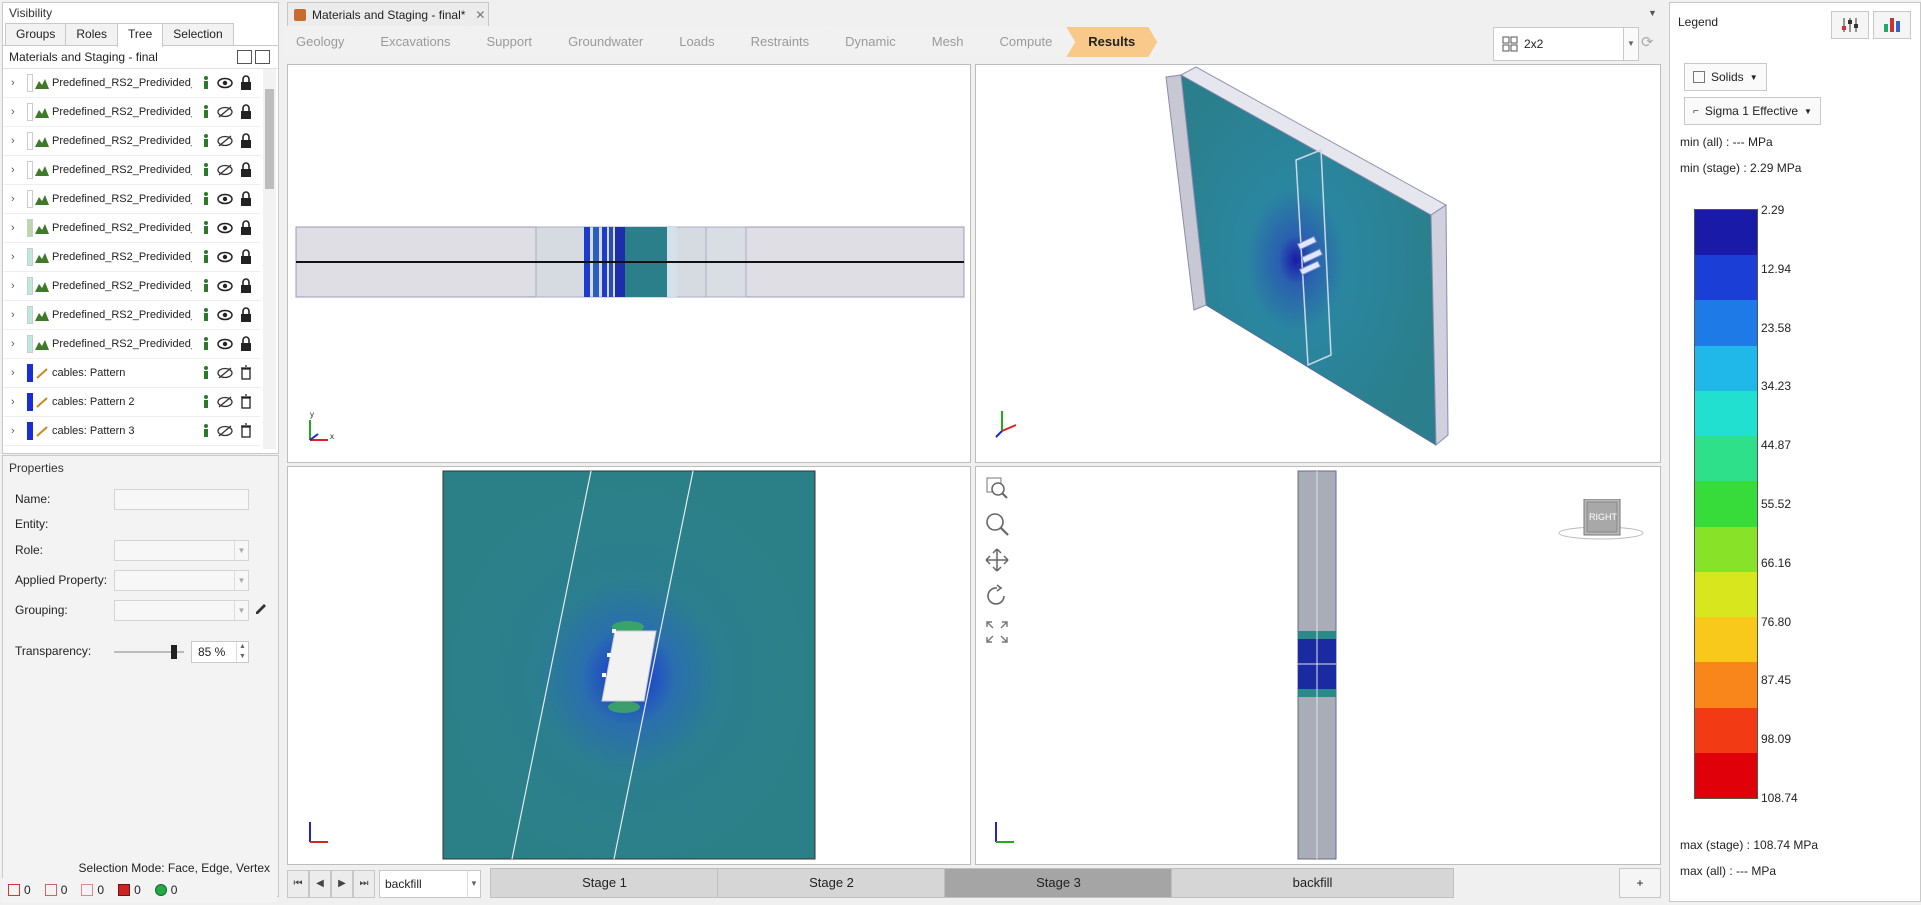 The width and height of the screenshot is (1921, 905). What do you see at coordinates (198, 34) in the screenshot?
I see `tab-selection: Selection` at bounding box center [198, 34].